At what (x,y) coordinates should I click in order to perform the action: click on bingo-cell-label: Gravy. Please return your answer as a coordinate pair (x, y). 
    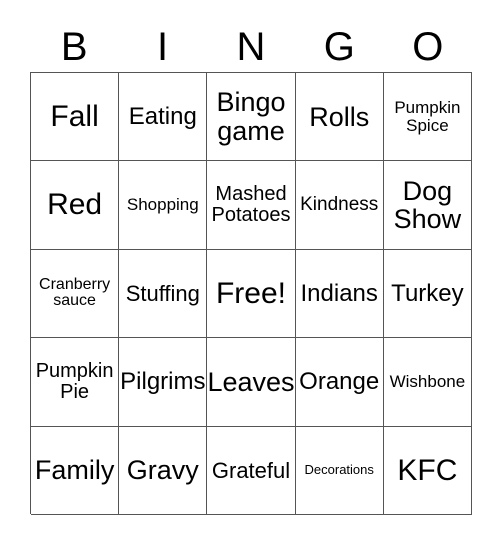
    Looking at the image, I should click on (162, 470).